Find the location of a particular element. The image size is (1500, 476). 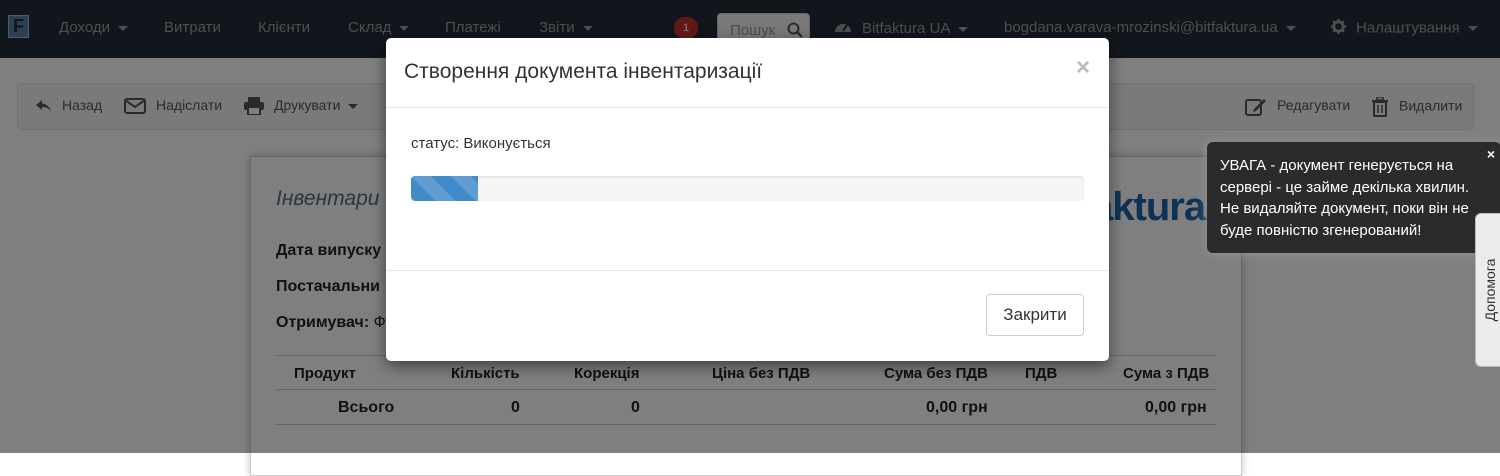

help-tab-label: Допомога is located at coordinates (1490, 290).